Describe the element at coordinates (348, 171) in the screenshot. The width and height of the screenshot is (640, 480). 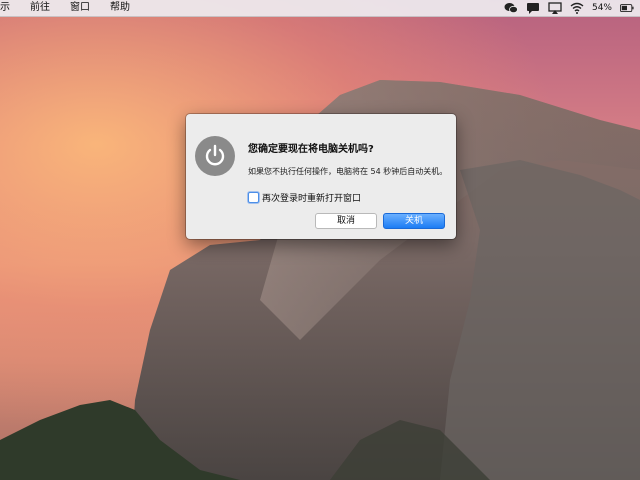
I see `dialog-message: 如果您不执行任何操作，电脑将在 54 秒钟后自动关机。` at that location.